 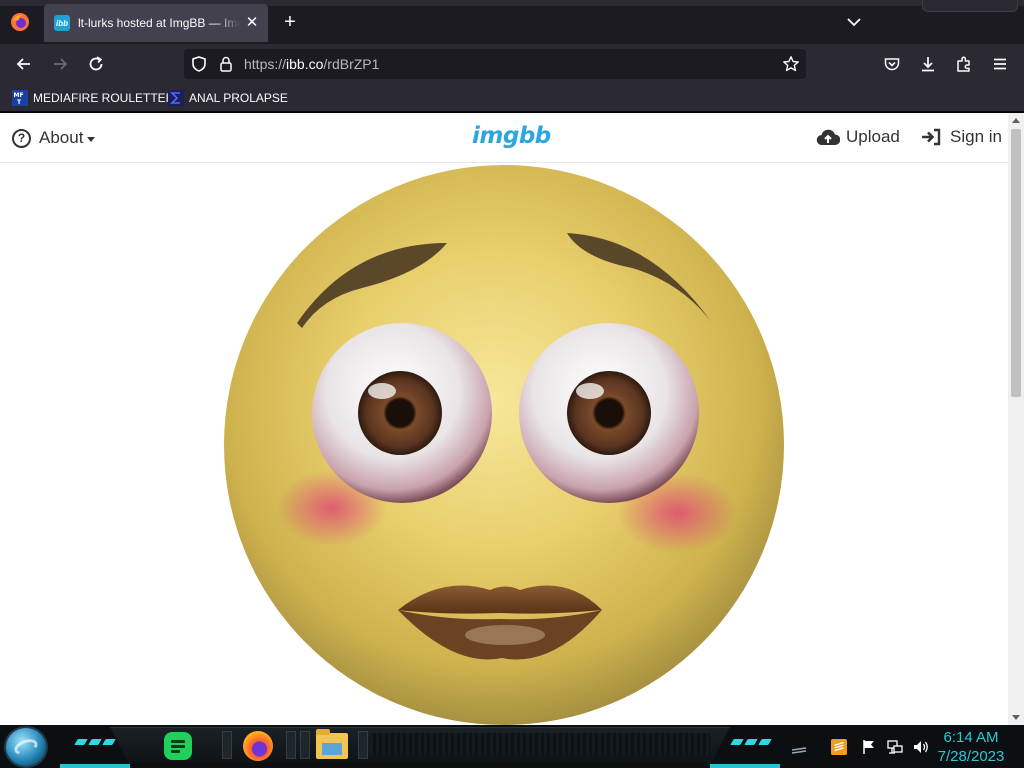 I want to click on caret-down-icon, so click(x=91, y=139).